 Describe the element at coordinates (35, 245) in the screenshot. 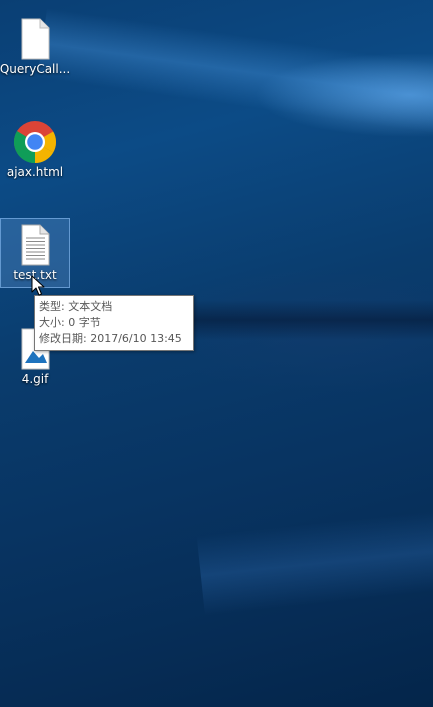

I see `text-document-icon` at that location.